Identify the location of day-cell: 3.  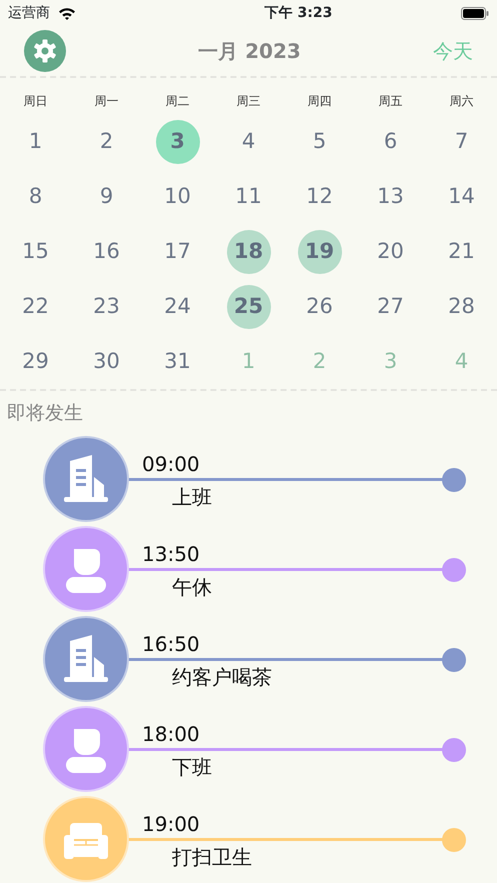
(178, 142).